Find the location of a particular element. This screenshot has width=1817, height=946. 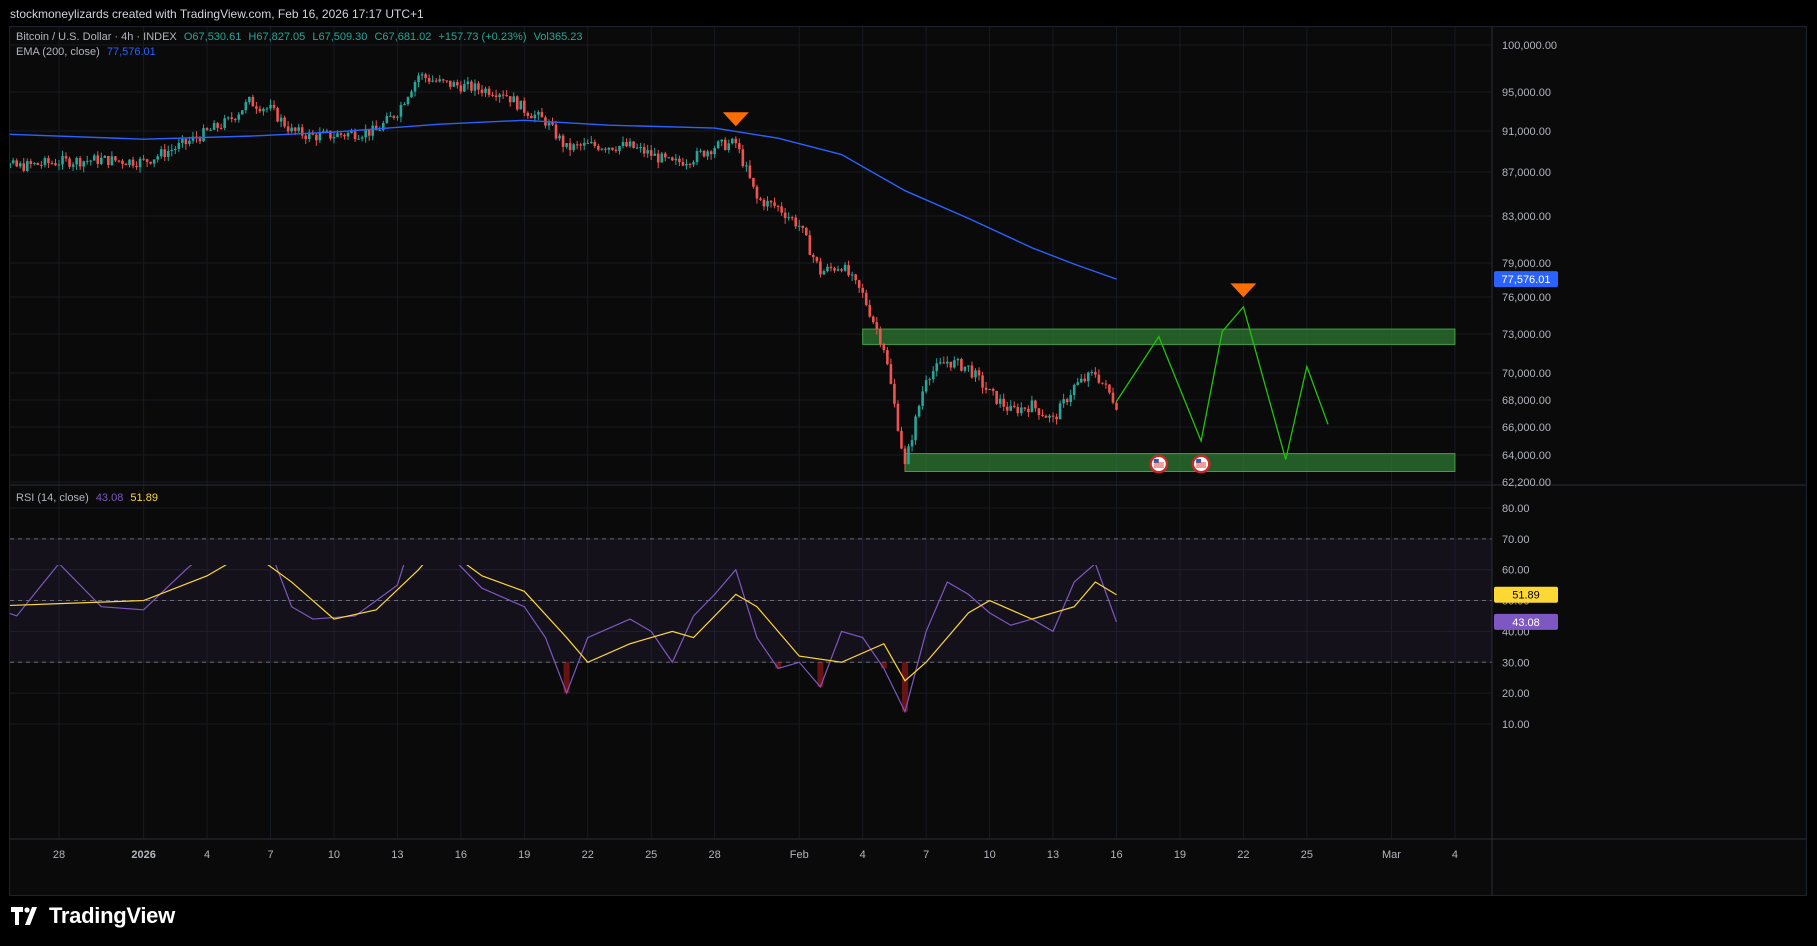

rsi-tick-label: 20.00 is located at coordinates (1516, 694).